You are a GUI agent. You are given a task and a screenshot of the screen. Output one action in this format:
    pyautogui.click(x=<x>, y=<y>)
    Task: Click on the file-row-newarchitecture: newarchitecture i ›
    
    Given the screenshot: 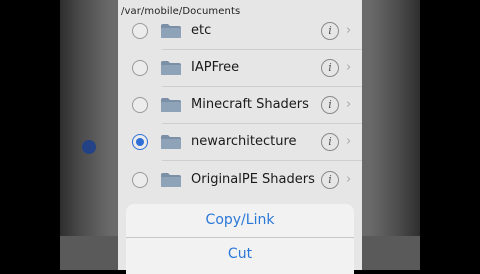 What is the action you would take?
    pyautogui.click(x=240, y=142)
    